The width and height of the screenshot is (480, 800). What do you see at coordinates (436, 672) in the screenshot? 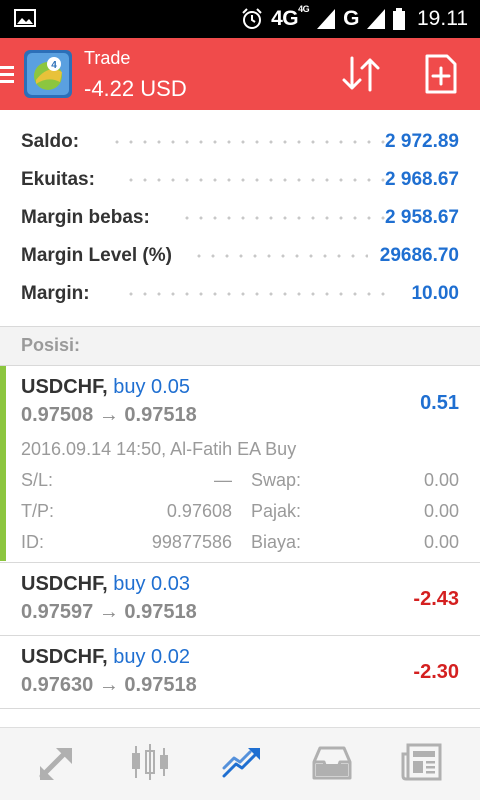
I see `position-profit: -2.30` at bounding box center [436, 672].